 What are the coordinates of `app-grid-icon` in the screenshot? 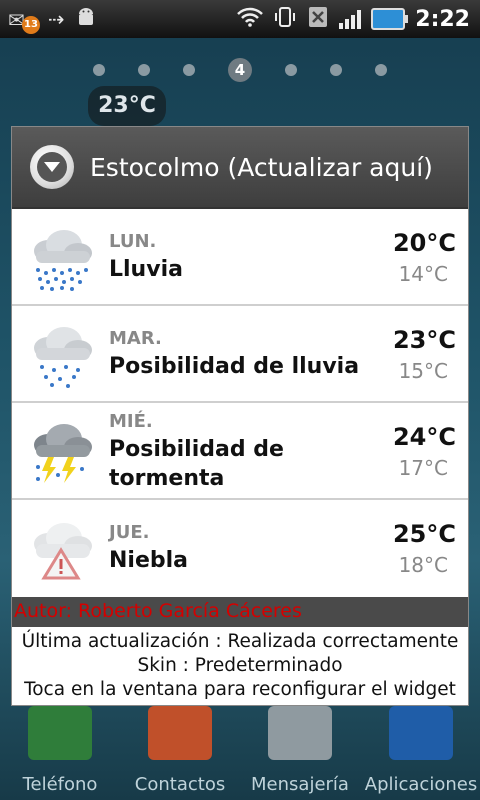 It's located at (421, 733).